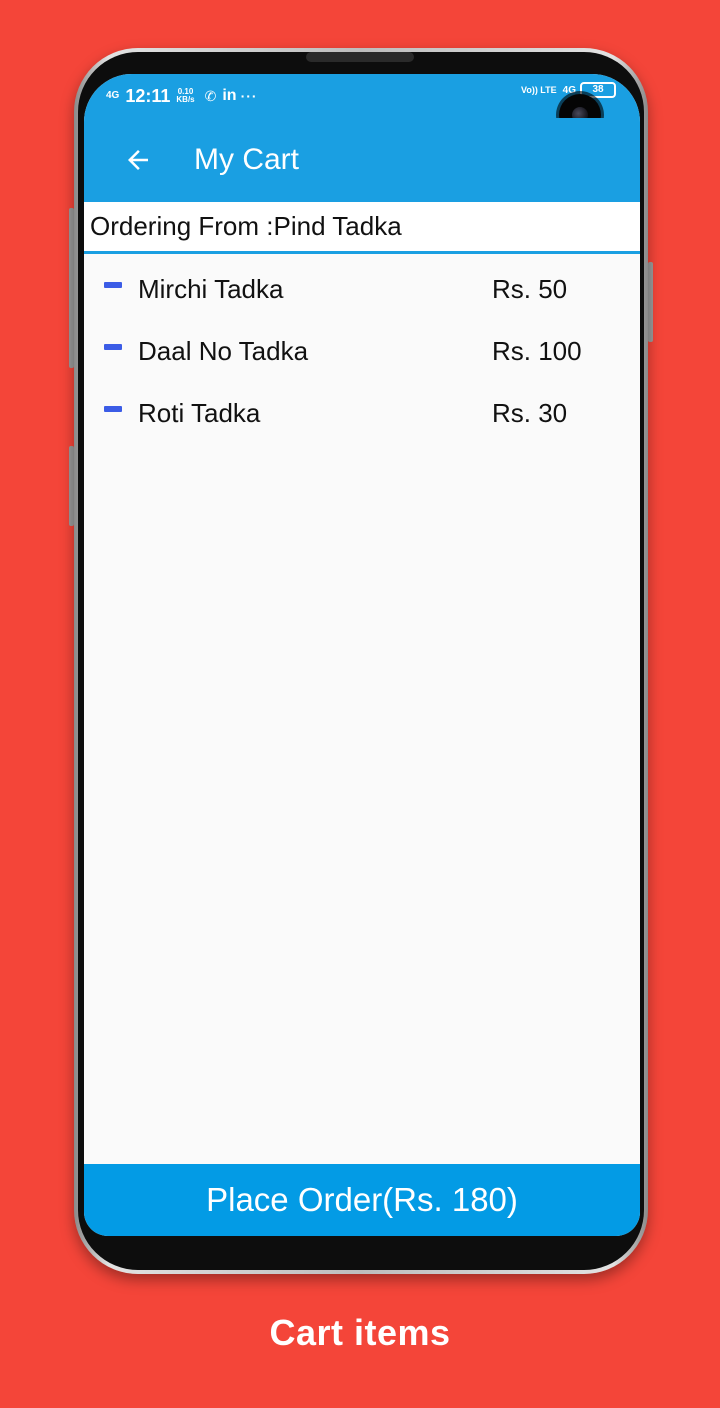 The width and height of the screenshot is (720, 1408). What do you see at coordinates (537, 351) in the screenshot?
I see `cart-item-price: Rs. 100` at bounding box center [537, 351].